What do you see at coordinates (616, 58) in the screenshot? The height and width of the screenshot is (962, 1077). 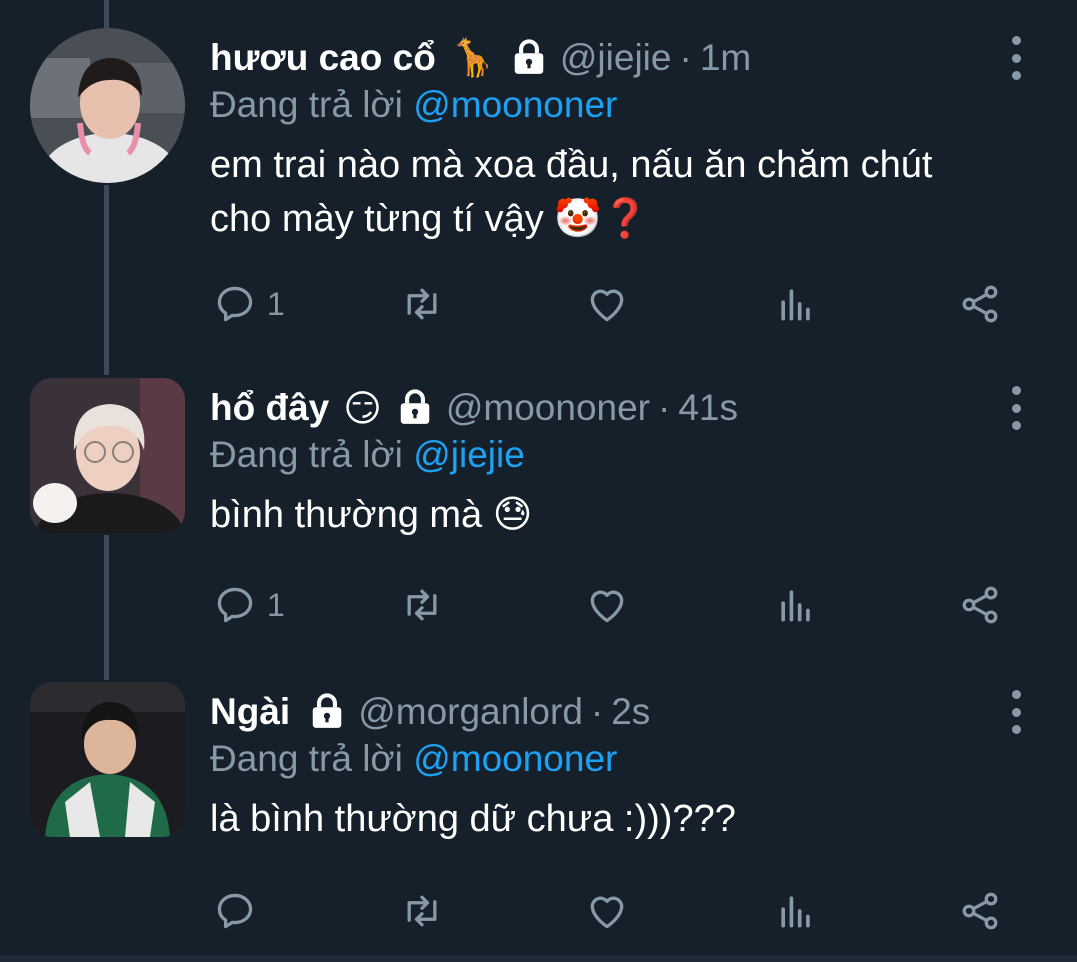 I see `handle: @jiejie` at bounding box center [616, 58].